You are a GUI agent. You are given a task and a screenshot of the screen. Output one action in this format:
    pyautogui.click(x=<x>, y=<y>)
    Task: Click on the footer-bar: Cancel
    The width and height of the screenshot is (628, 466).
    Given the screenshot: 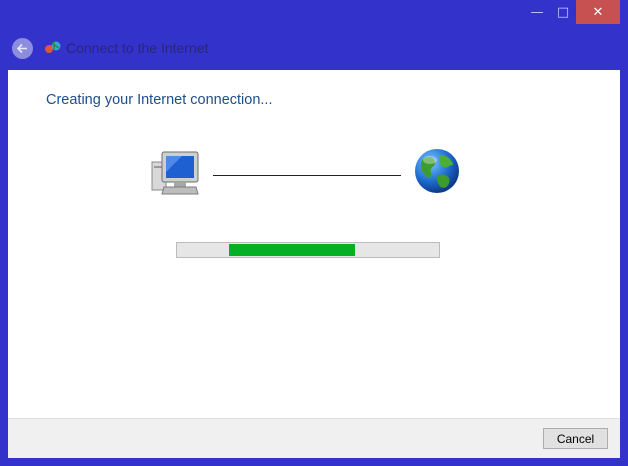 What is the action you would take?
    pyautogui.click(x=314, y=438)
    